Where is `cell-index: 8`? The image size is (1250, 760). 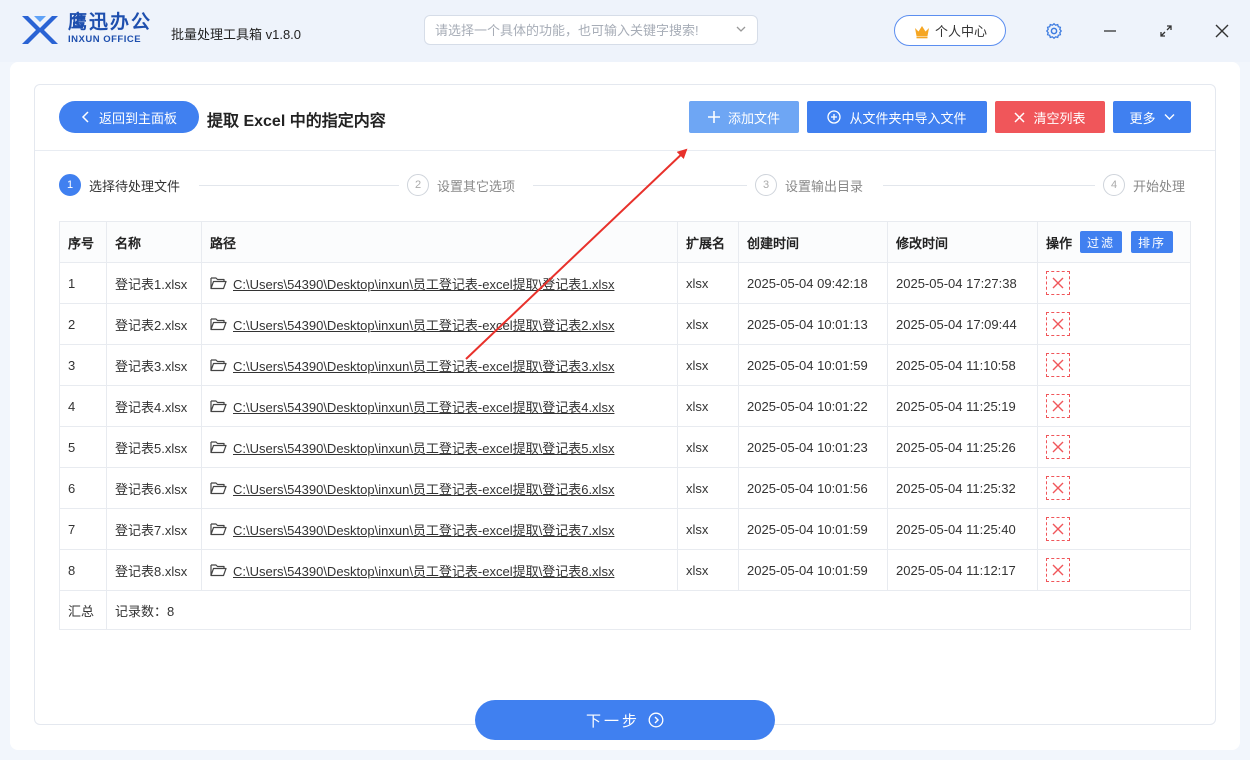
cell-index: 8 is located at coordinates (83, 570).